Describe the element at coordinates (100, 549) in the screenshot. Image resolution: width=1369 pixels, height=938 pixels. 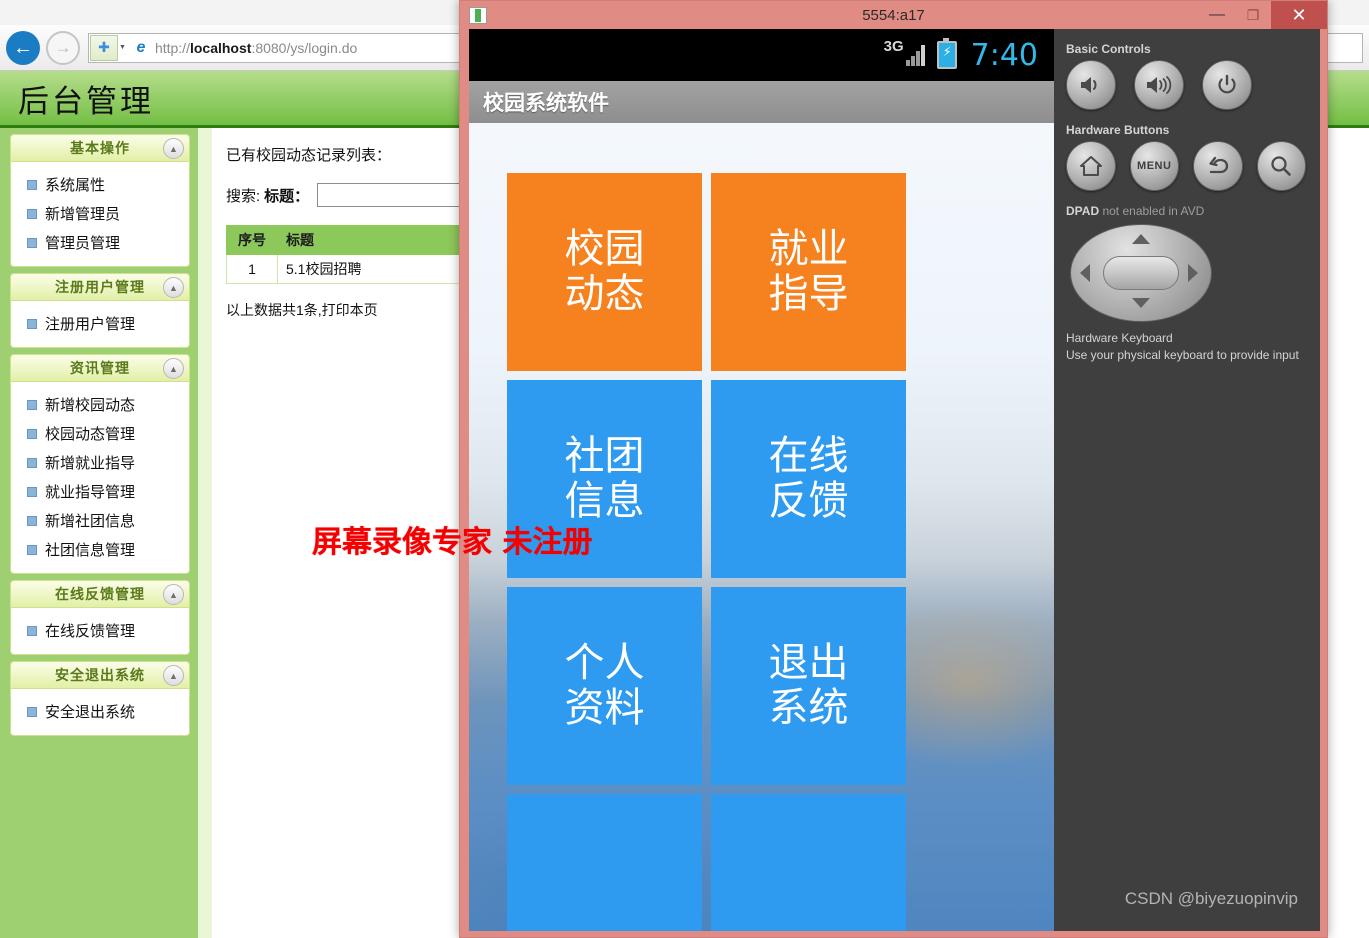
I see `sidebar-item-club-info-management: 社团信息管理` at that location.